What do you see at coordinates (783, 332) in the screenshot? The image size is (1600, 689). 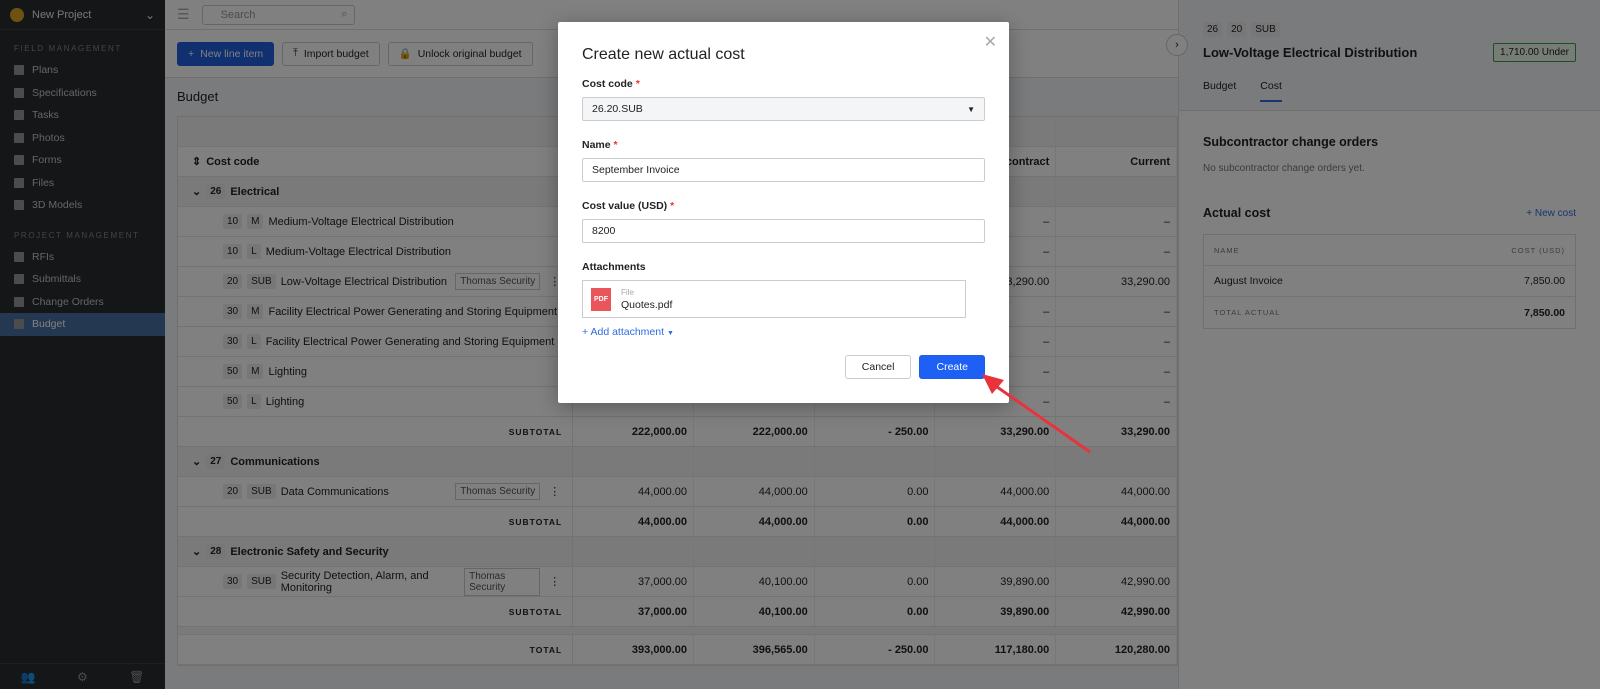 I see `add-attachment-button: + Add attachment ▼` at bounding box center [783, 332].